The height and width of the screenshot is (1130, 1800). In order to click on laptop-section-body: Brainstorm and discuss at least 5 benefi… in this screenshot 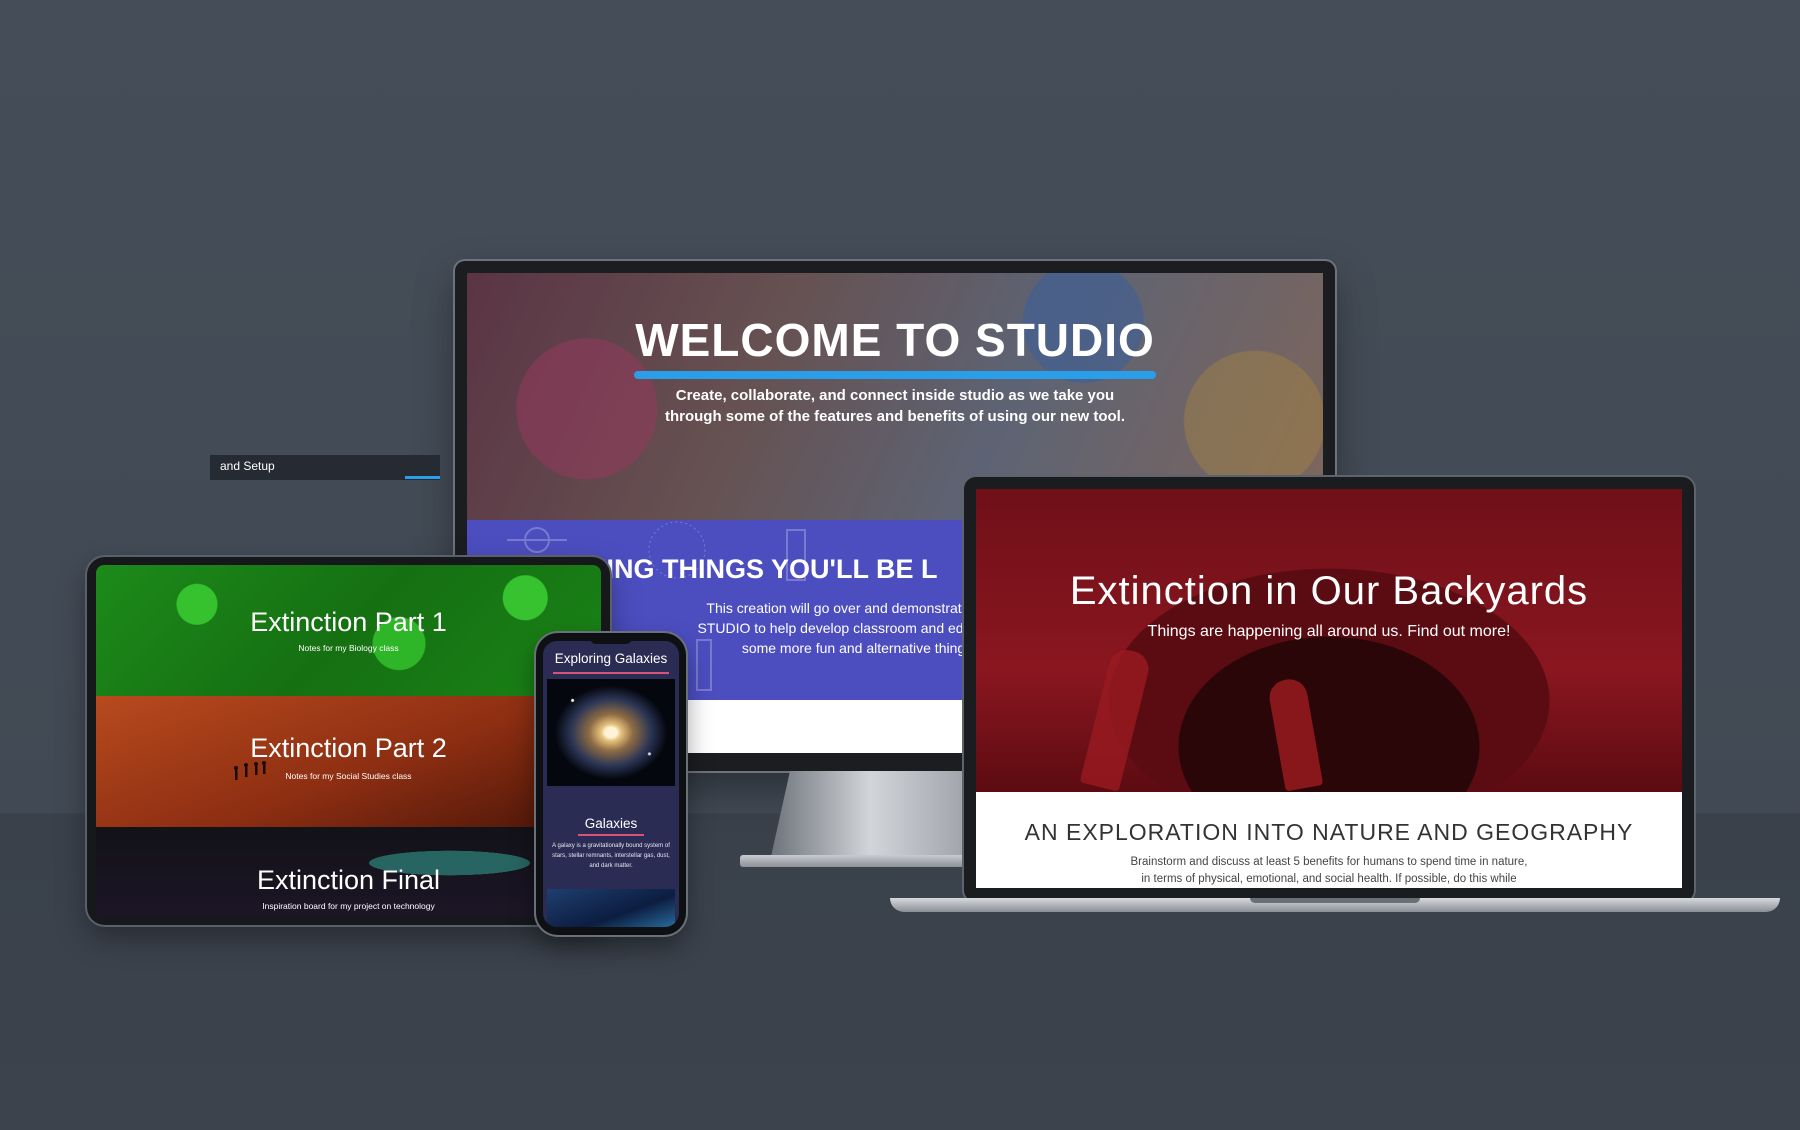, I will do `click(1329, 871)`.